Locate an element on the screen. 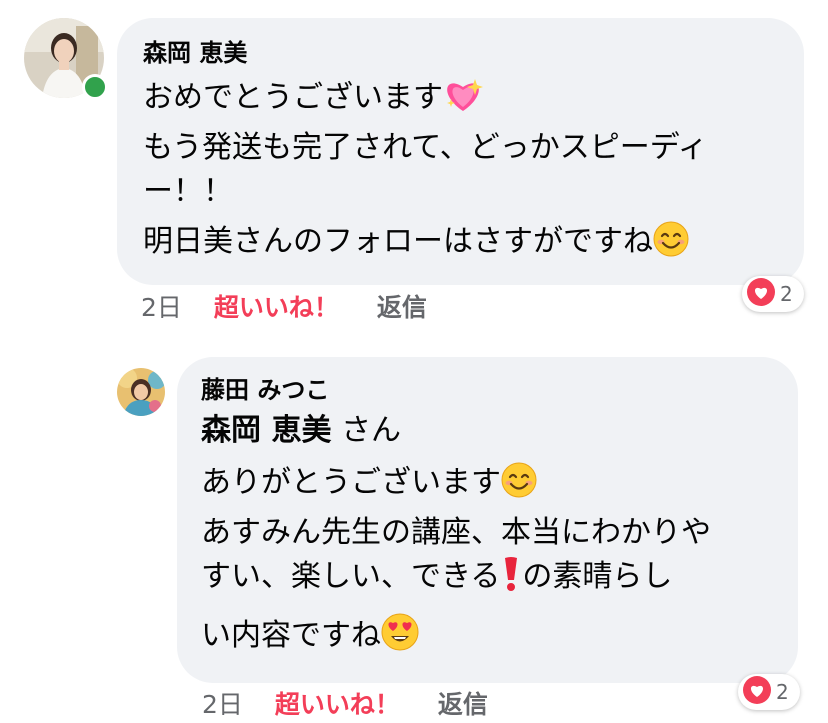  comment-text-line: 森岡 恵美 さん is located at coordinates (301, 430).